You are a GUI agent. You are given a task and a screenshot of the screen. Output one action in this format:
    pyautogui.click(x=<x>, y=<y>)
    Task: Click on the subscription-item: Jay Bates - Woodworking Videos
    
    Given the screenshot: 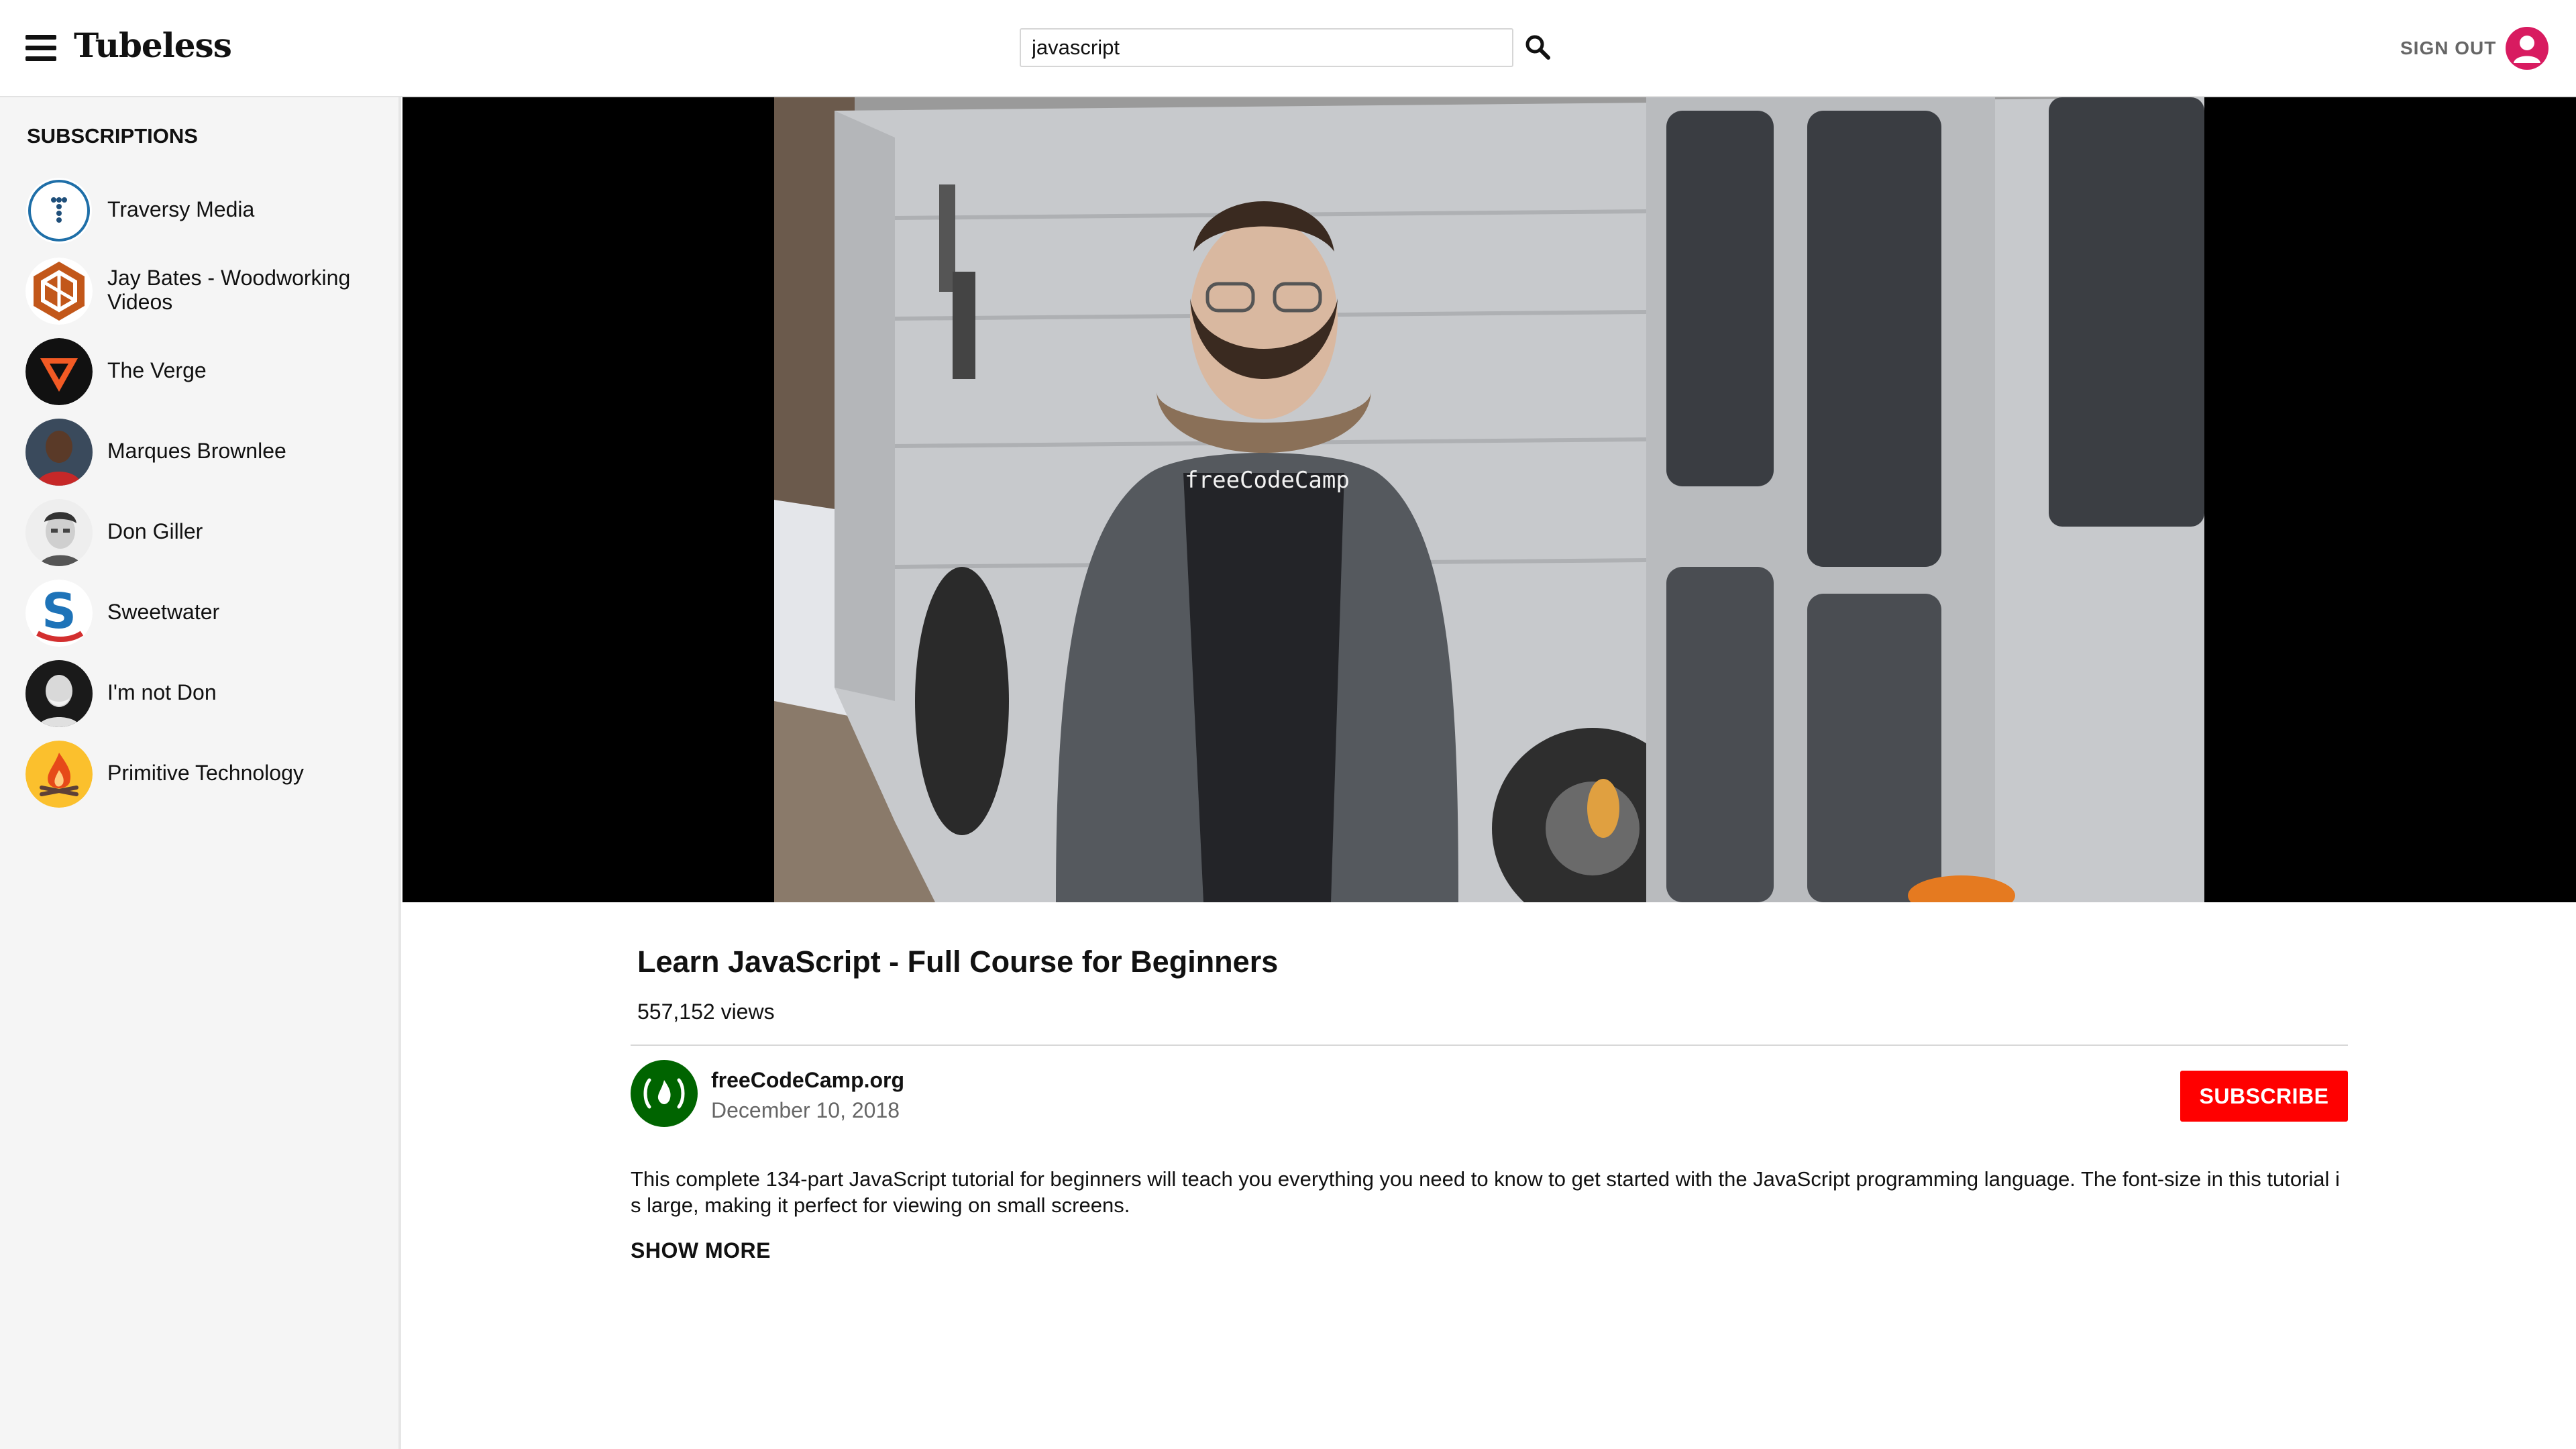 What is the action you would take?
    pyautogui.click(x=206, y=290)
    